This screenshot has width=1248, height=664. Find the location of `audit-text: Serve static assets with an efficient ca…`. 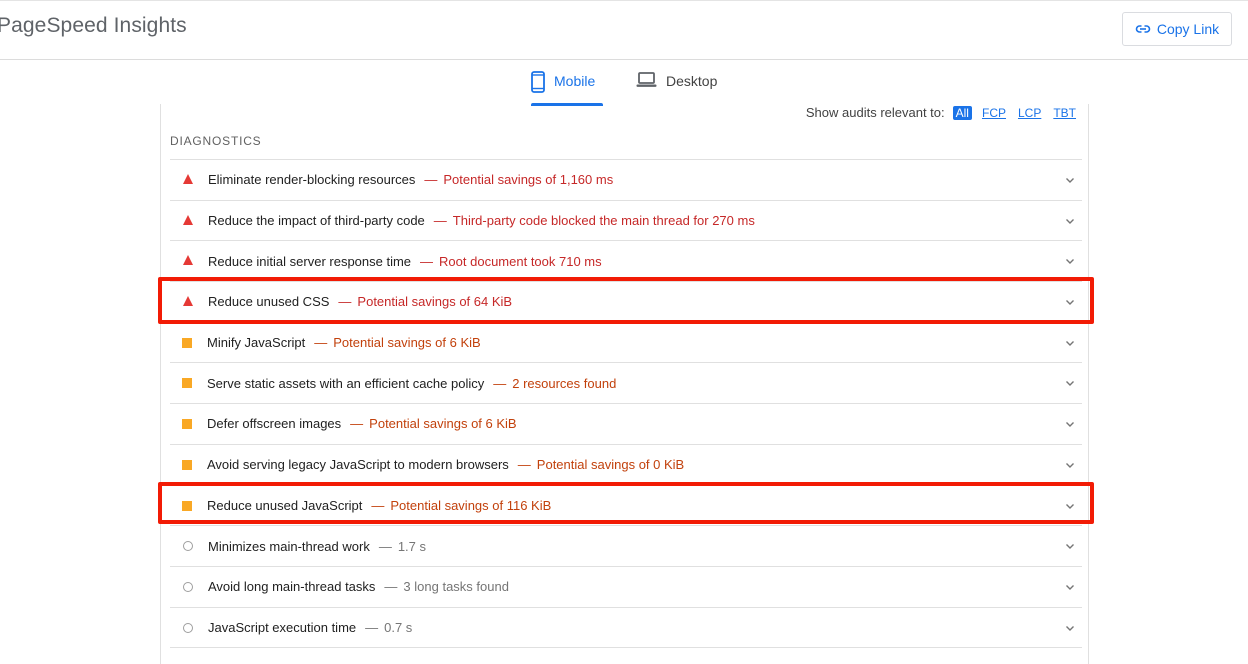

audit-text: Serve static assets with an efficient ca… is located at coordinates (411, 383).